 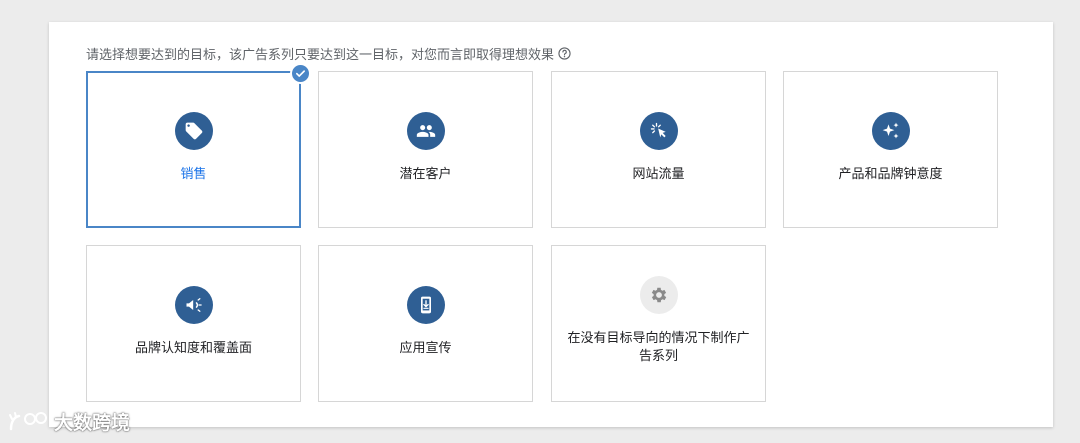 I want to click on watermark-logo-icon, so click(x=28, y=420).